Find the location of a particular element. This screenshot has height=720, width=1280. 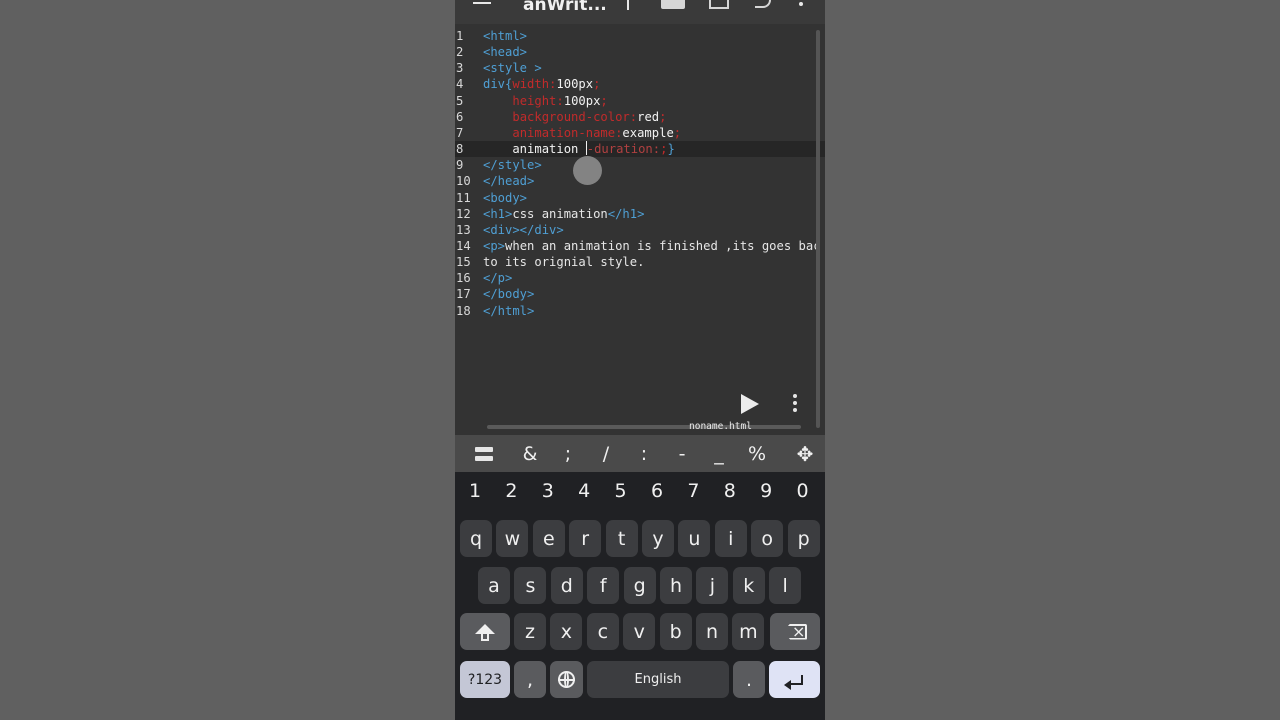

language-key is located at coordinates (566, 679).